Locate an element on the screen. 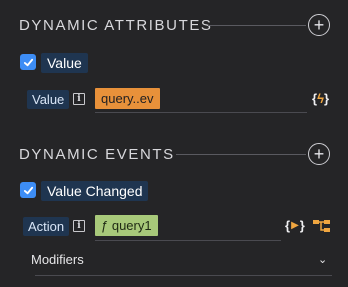 The width and height of the screenshot is (348, 287). value-field-underline is located at coordinates (201, 112).